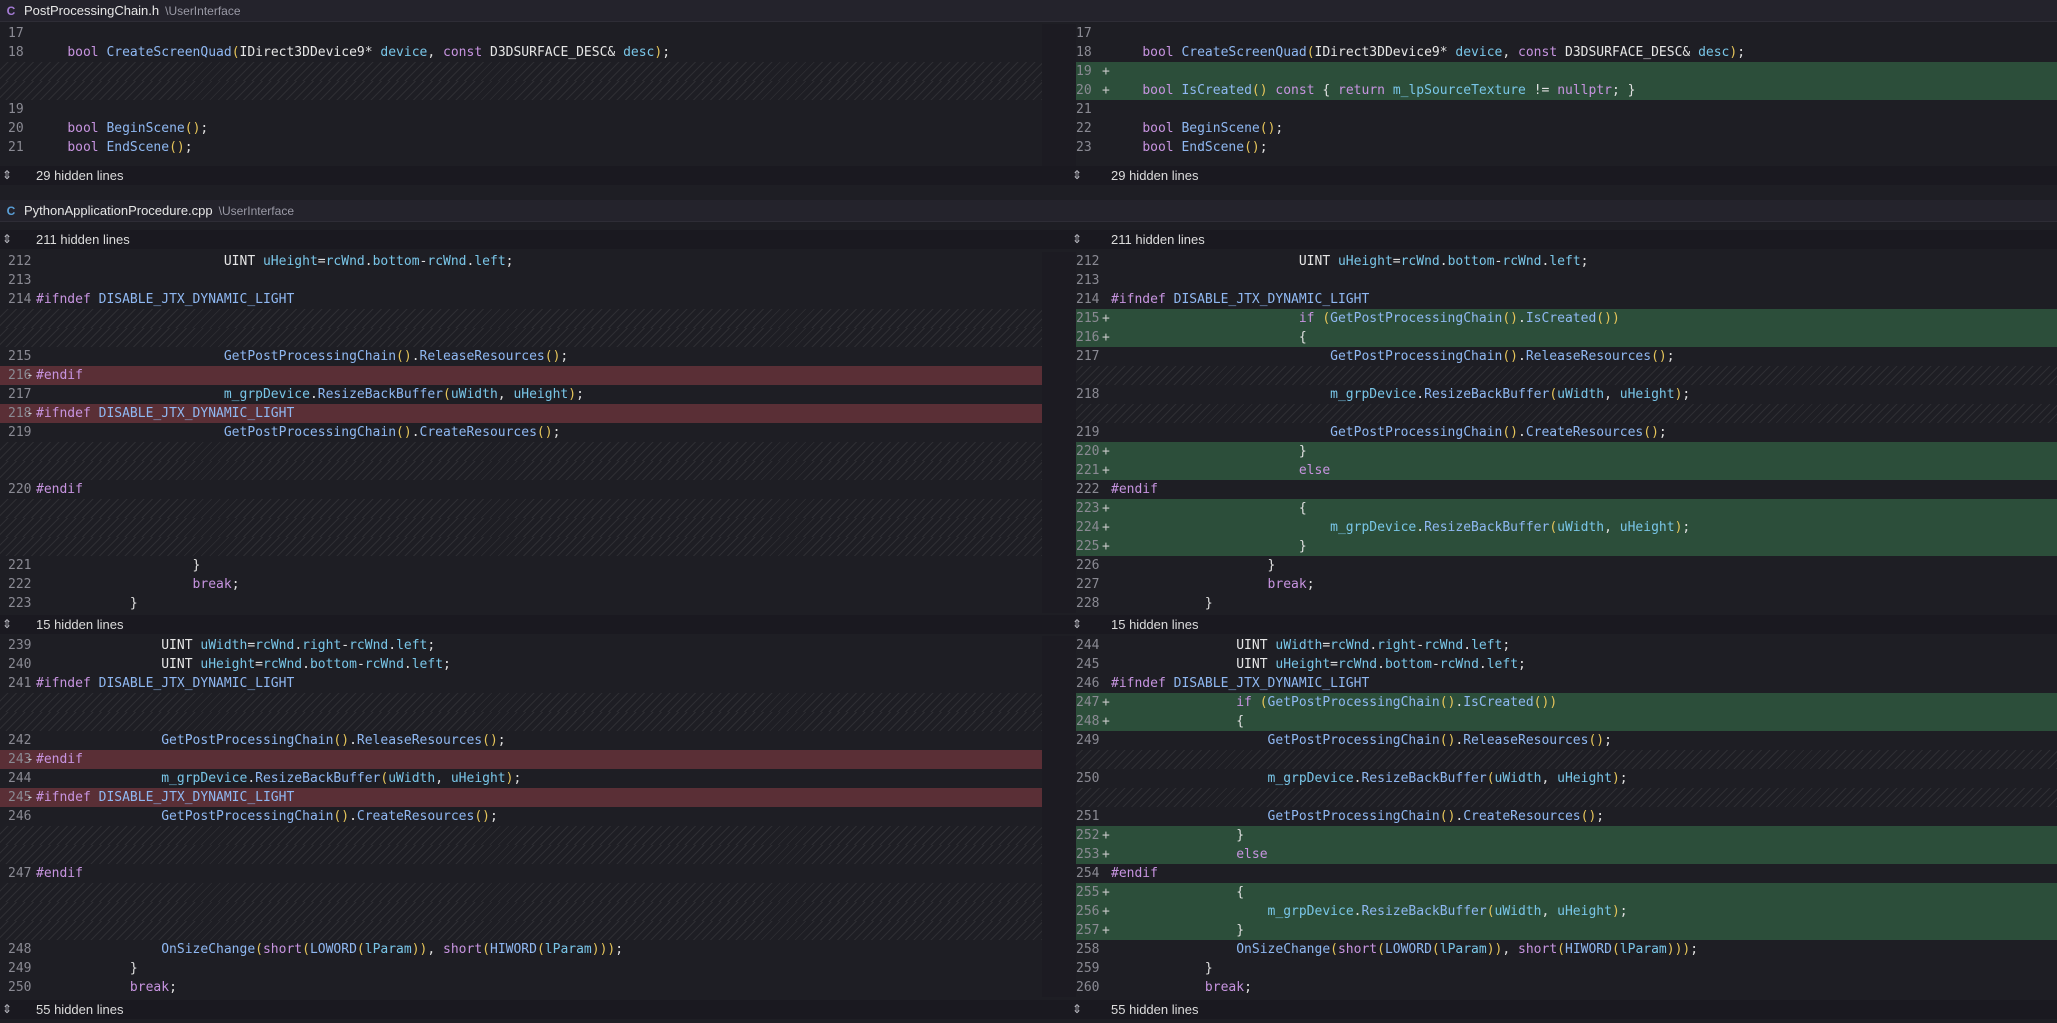 This screenshot has height=1023, width=2057. Describe the element at coordinates (1566, 584) in the screenshot. I see `code-line: 227 break;` at that location.